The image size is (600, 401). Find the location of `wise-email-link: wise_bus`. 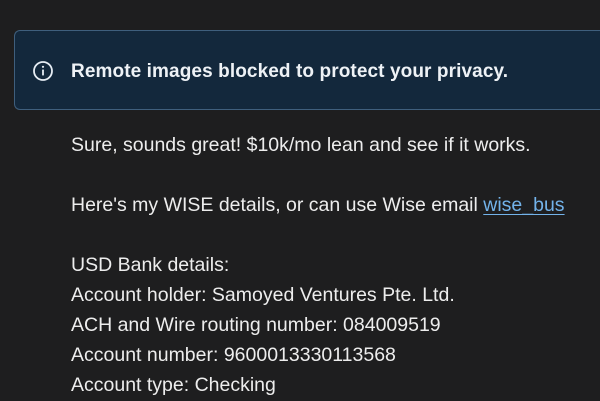

wise-email-link: wise_bus is located at coordinates (523, 205).